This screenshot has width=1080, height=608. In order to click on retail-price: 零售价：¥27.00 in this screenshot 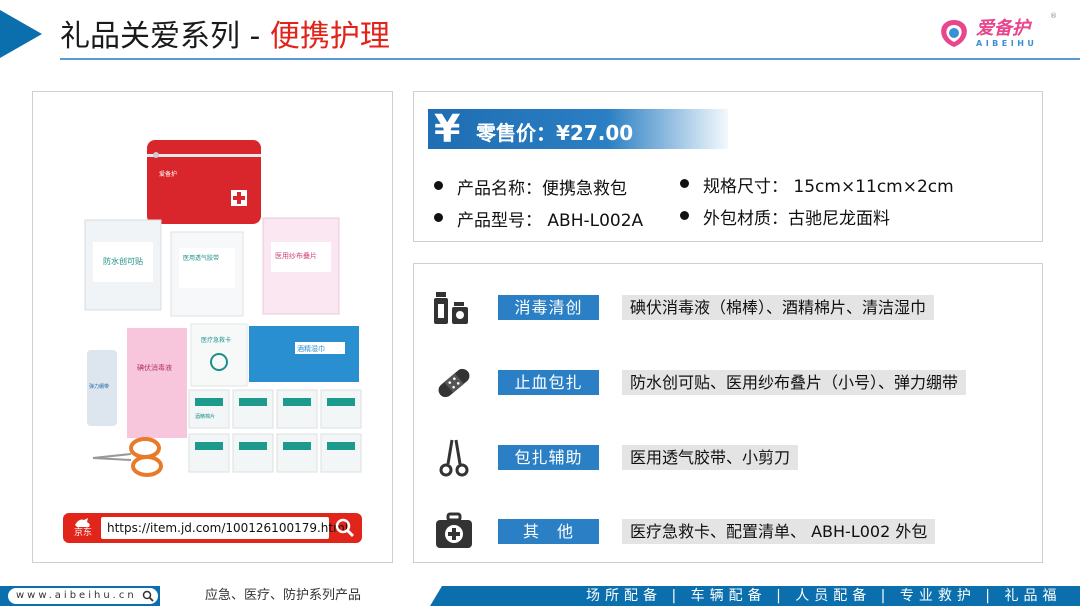, I will do `click(555, 133)`.